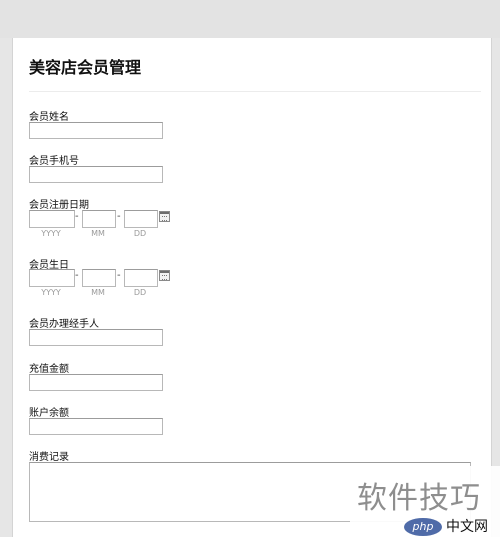 The width and height of the screenshot is (500, 537). What do you see at coordinates (49, 369) in the screenshot?
I see `recharge-label: 充值金额` at bounding box center [49, 369].